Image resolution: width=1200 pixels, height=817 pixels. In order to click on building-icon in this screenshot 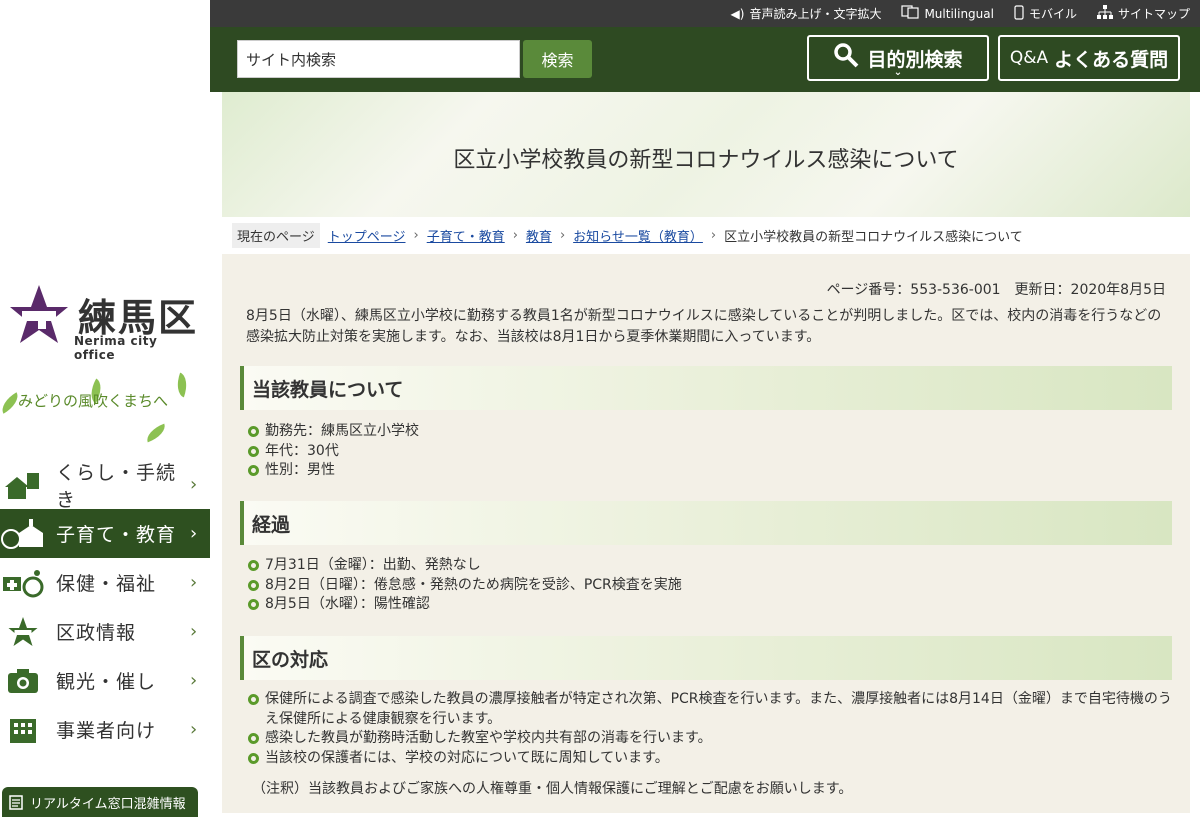, I will do `click(23, 730)`.